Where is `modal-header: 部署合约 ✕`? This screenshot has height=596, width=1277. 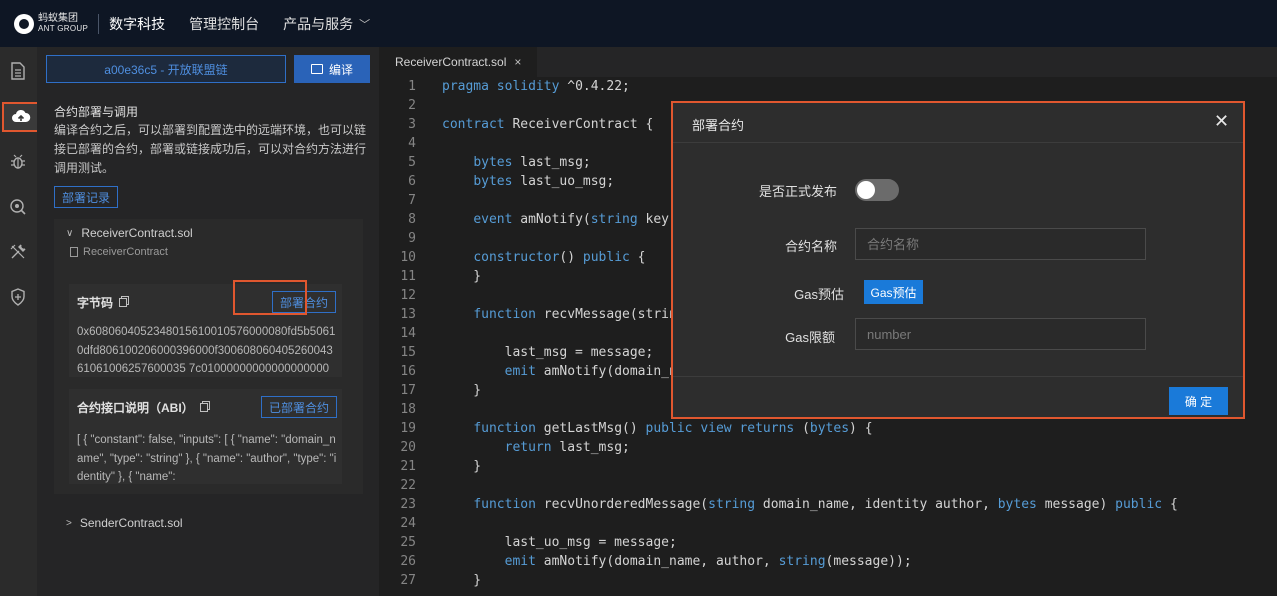
modal-header: 部署合约 ✕ is located at coordinates (958, 123).